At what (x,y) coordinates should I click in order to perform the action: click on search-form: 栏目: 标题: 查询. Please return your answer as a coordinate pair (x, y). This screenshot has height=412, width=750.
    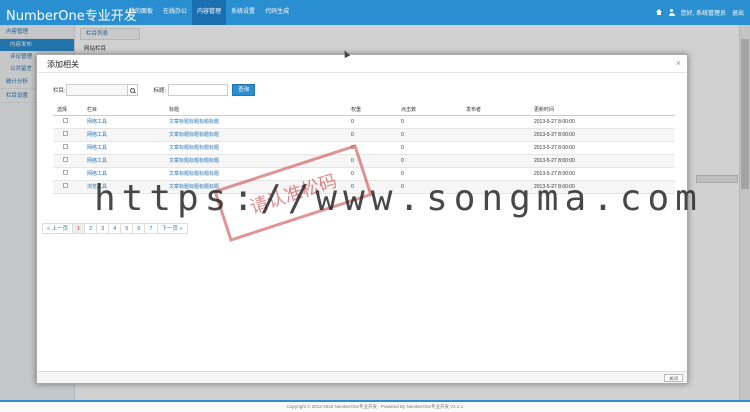
    Looking at the image, I should click on (154, 90).